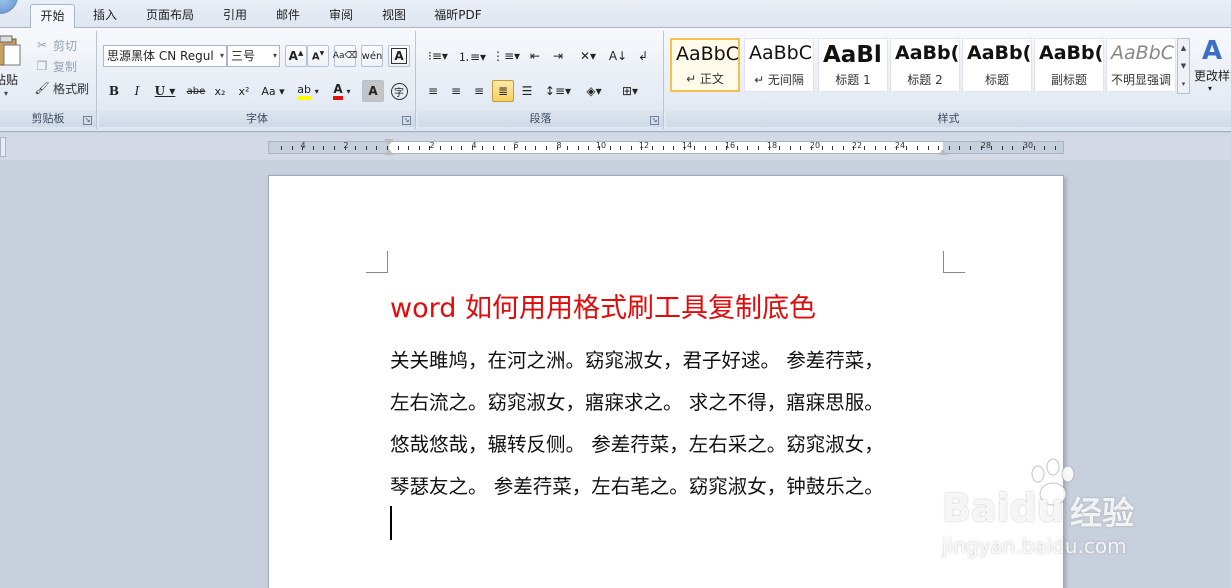 The image size is (1231, 588). Describe the element at coordinates (304, 91) in the screenshot. I see `highlighter-icon: ab` at that location.